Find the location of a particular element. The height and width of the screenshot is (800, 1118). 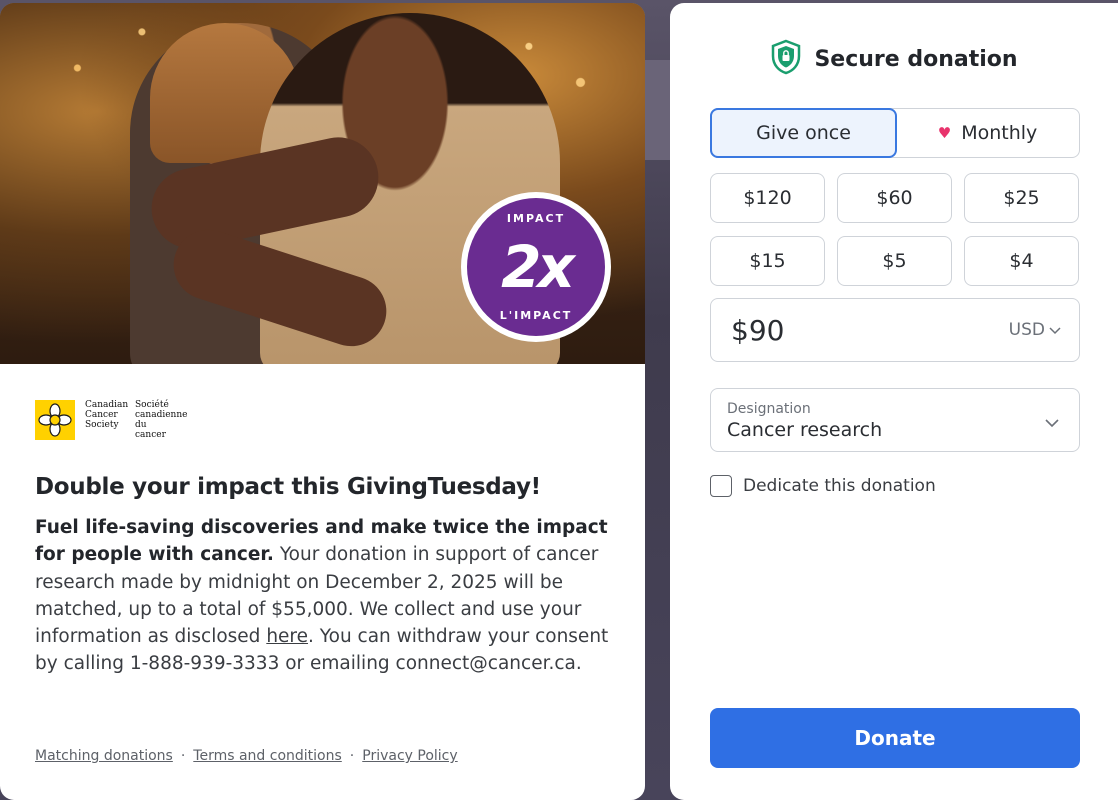

currency-value: USD is located at coordinates (1026, 330).